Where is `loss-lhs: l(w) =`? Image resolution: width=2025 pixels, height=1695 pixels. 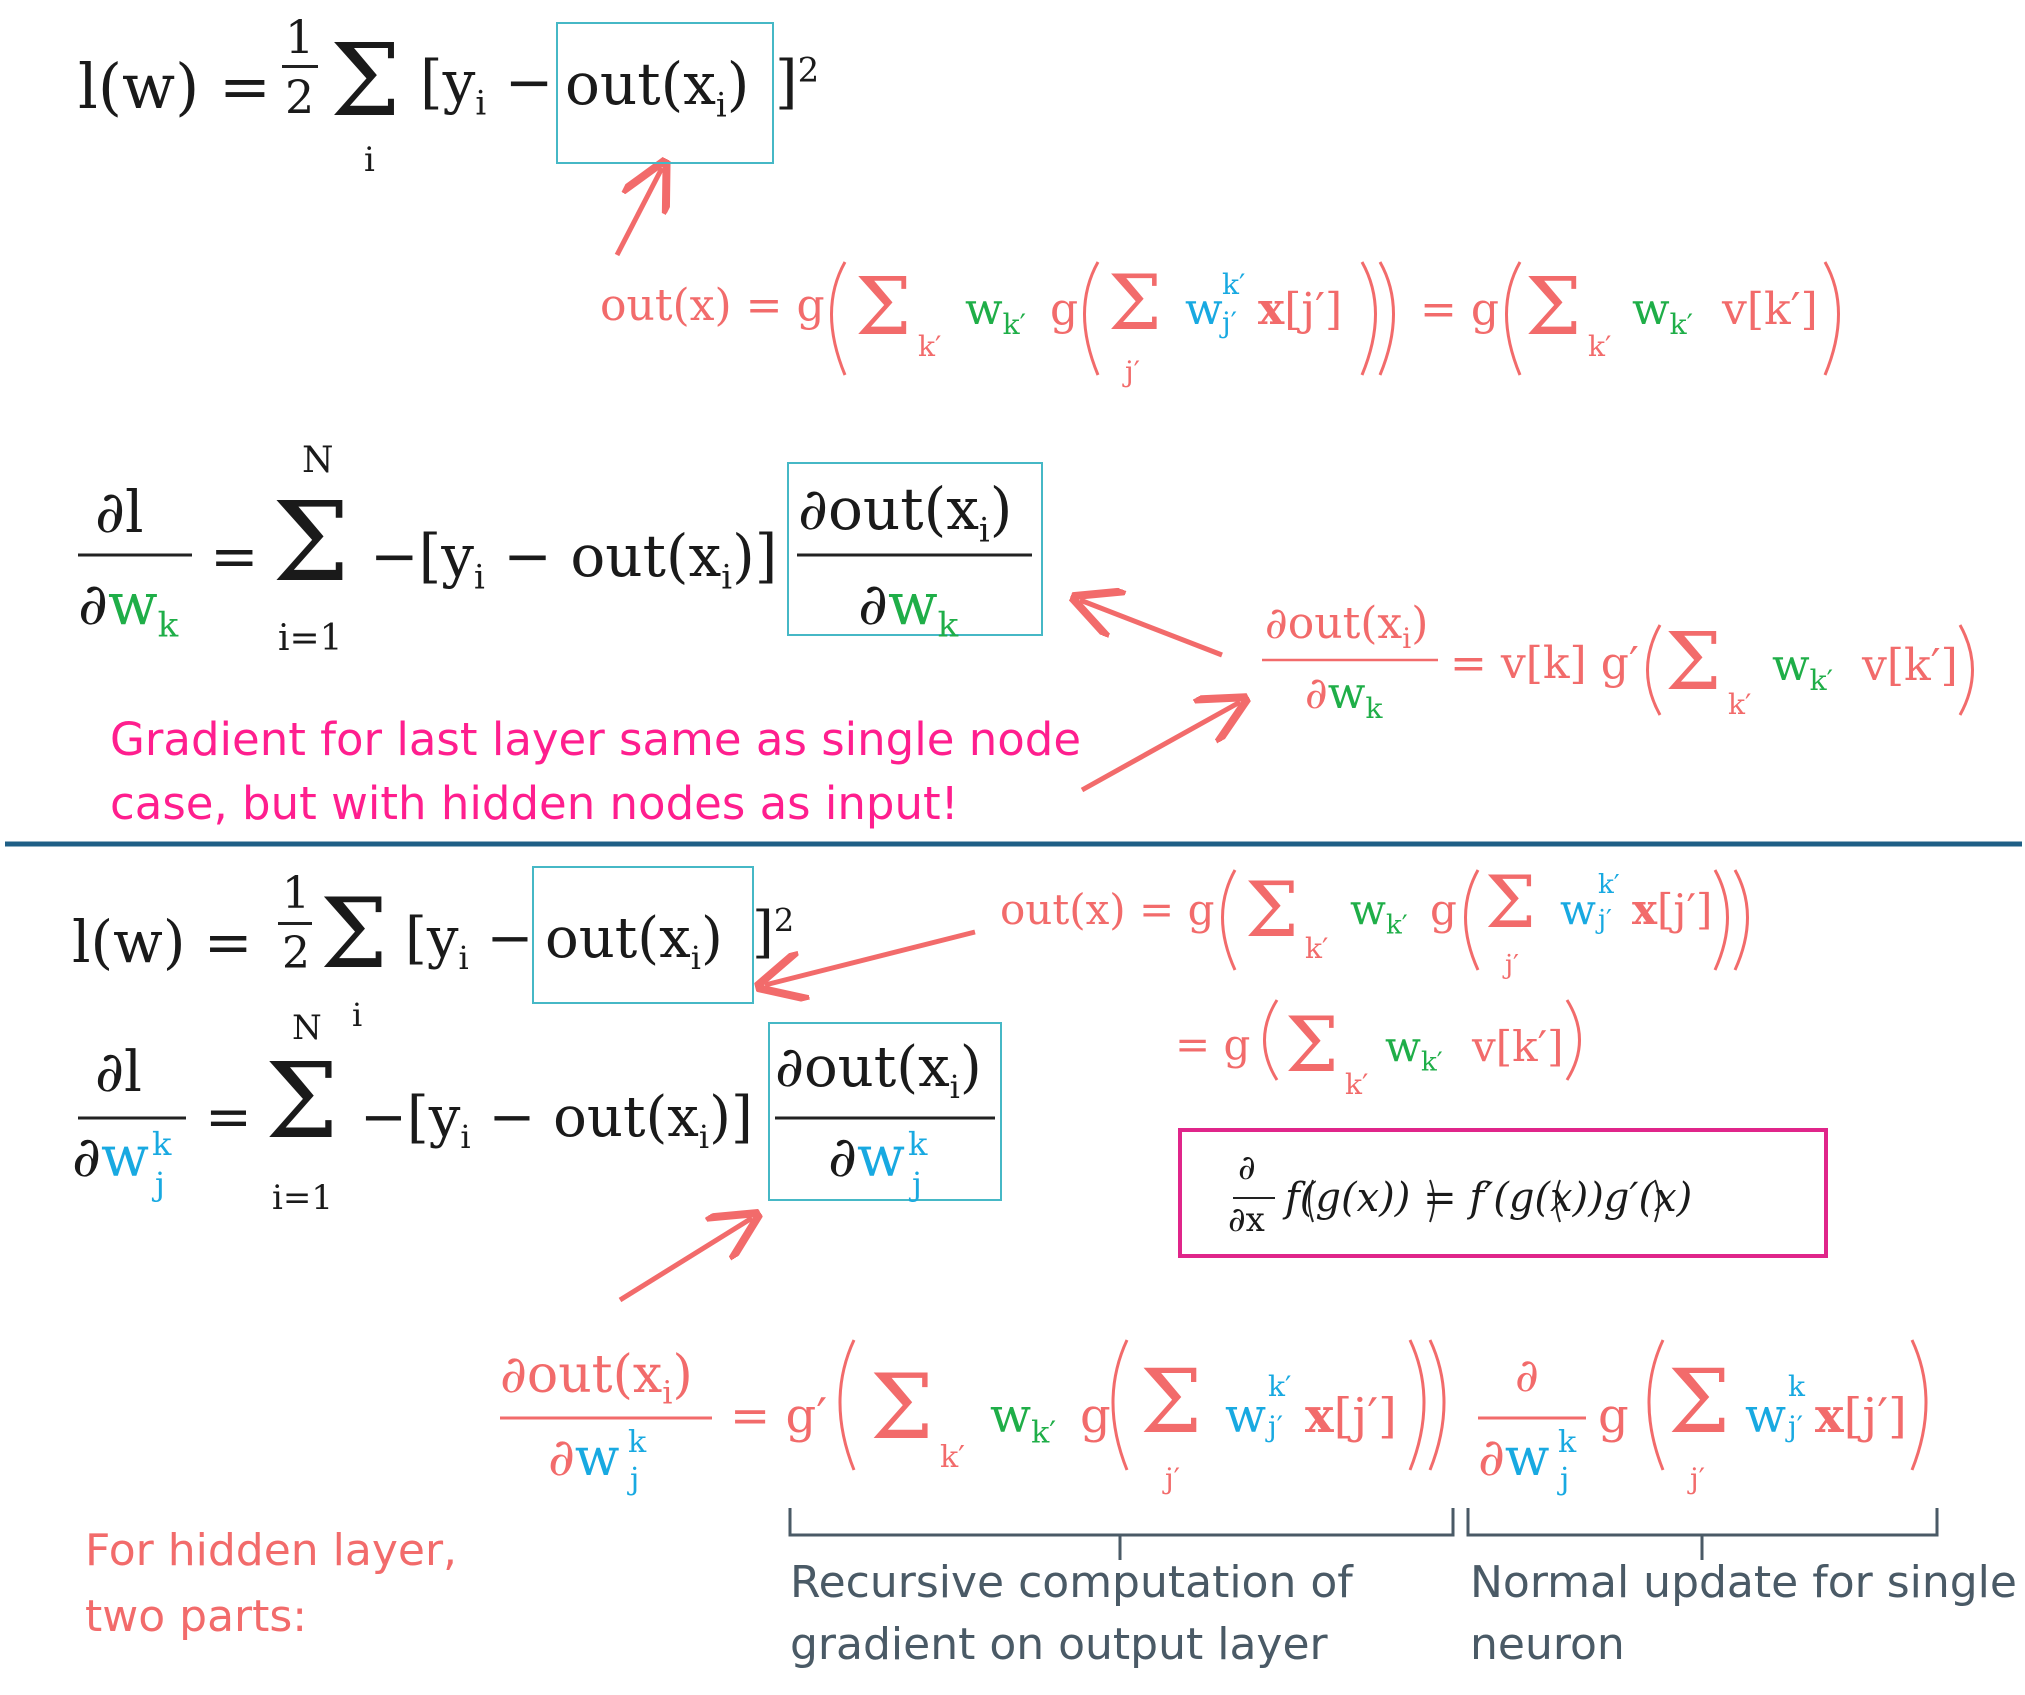
loss-lhs: l(w) = is located at coordinates (174, 86).